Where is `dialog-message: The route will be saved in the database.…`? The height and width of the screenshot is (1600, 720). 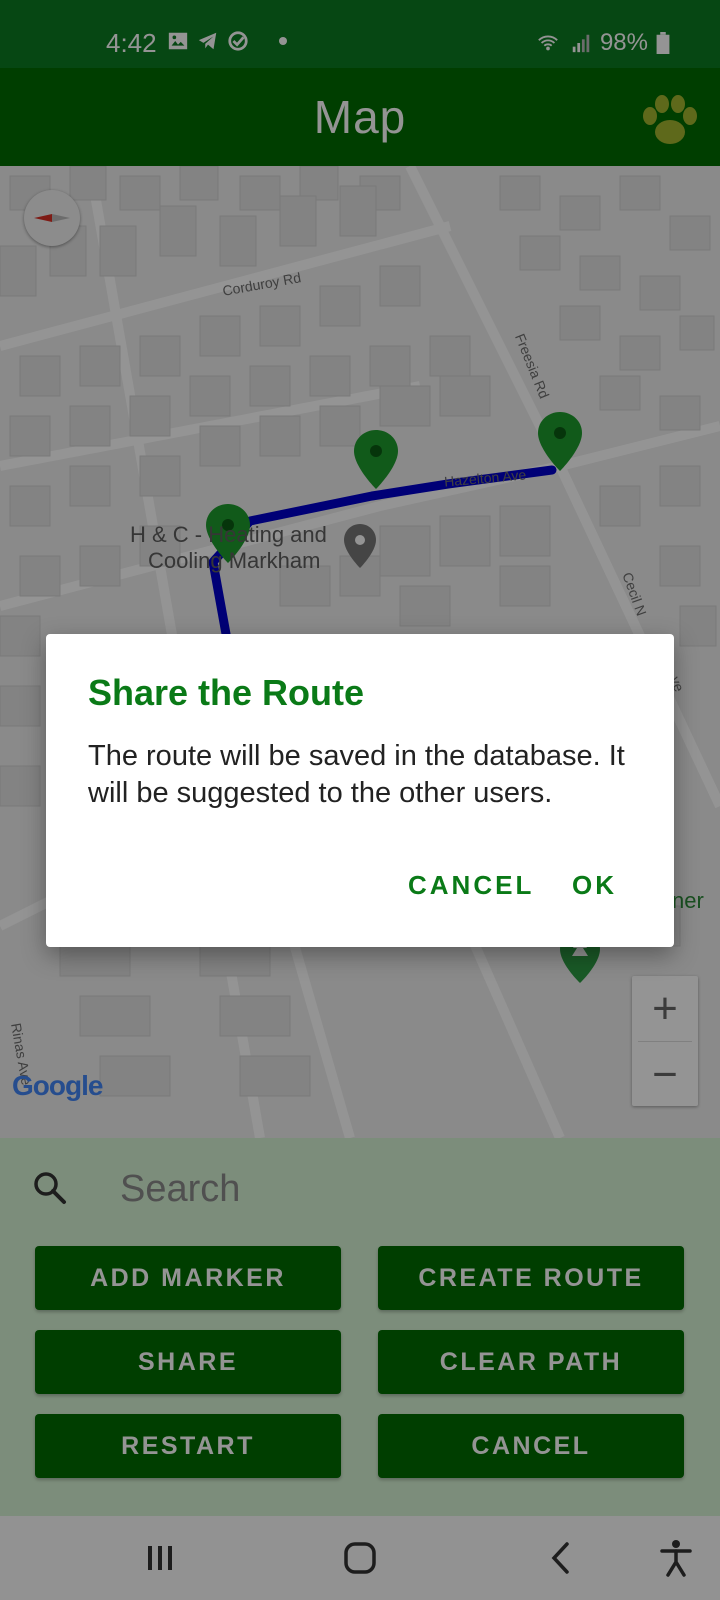 dialog-message: The route will be saved in the database.… is located at coordinates (356, 774).